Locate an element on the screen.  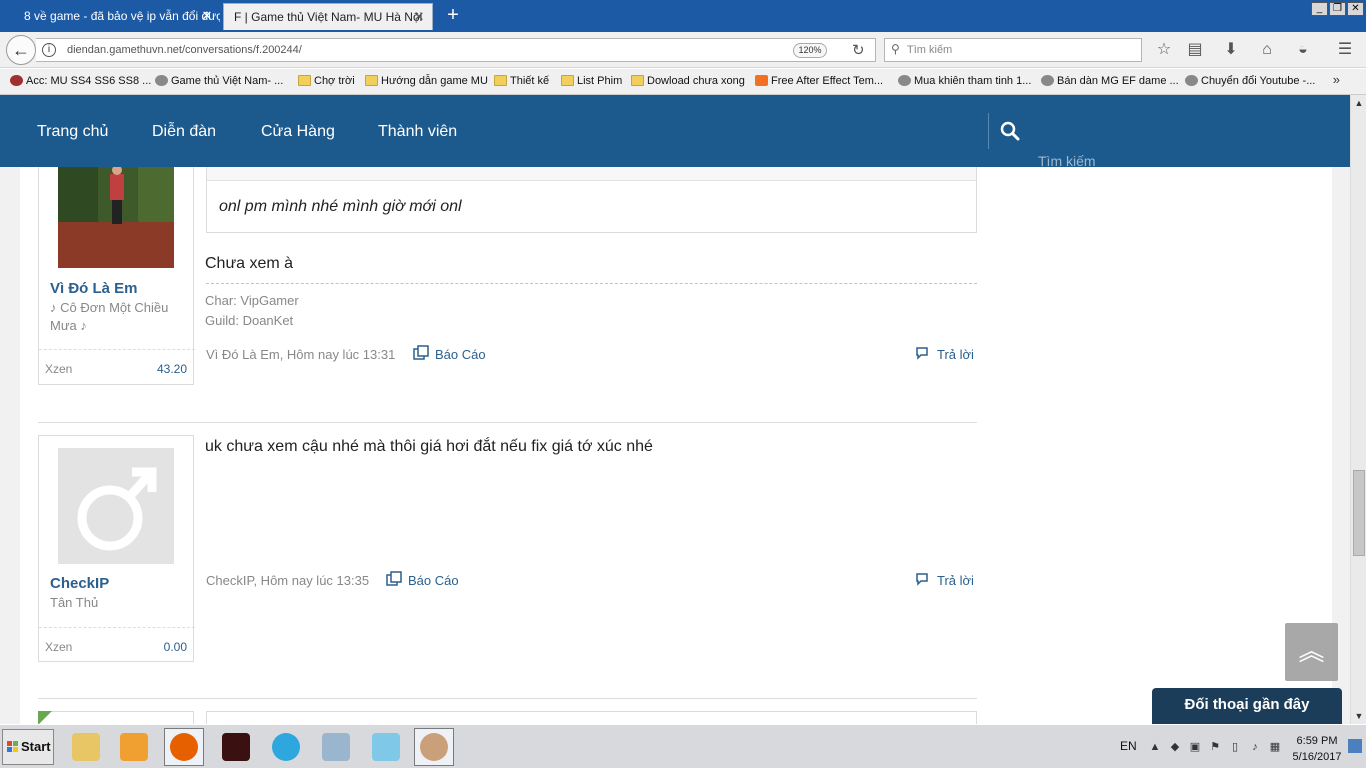
taskbar-media-player is located at coordinates (134, 747).